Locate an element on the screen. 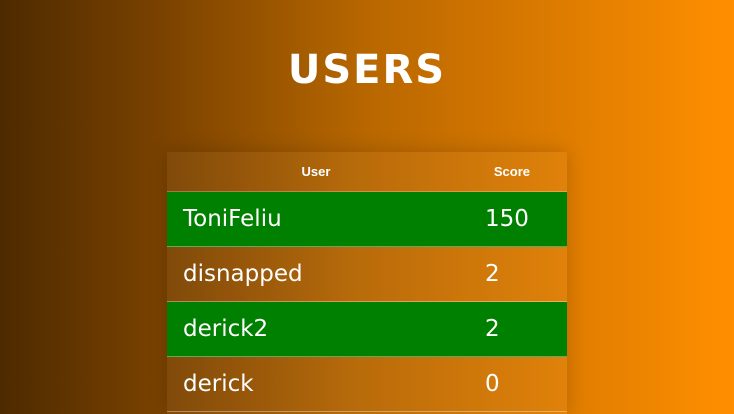  score-cell: 150 is located at coordinates (507, 219).